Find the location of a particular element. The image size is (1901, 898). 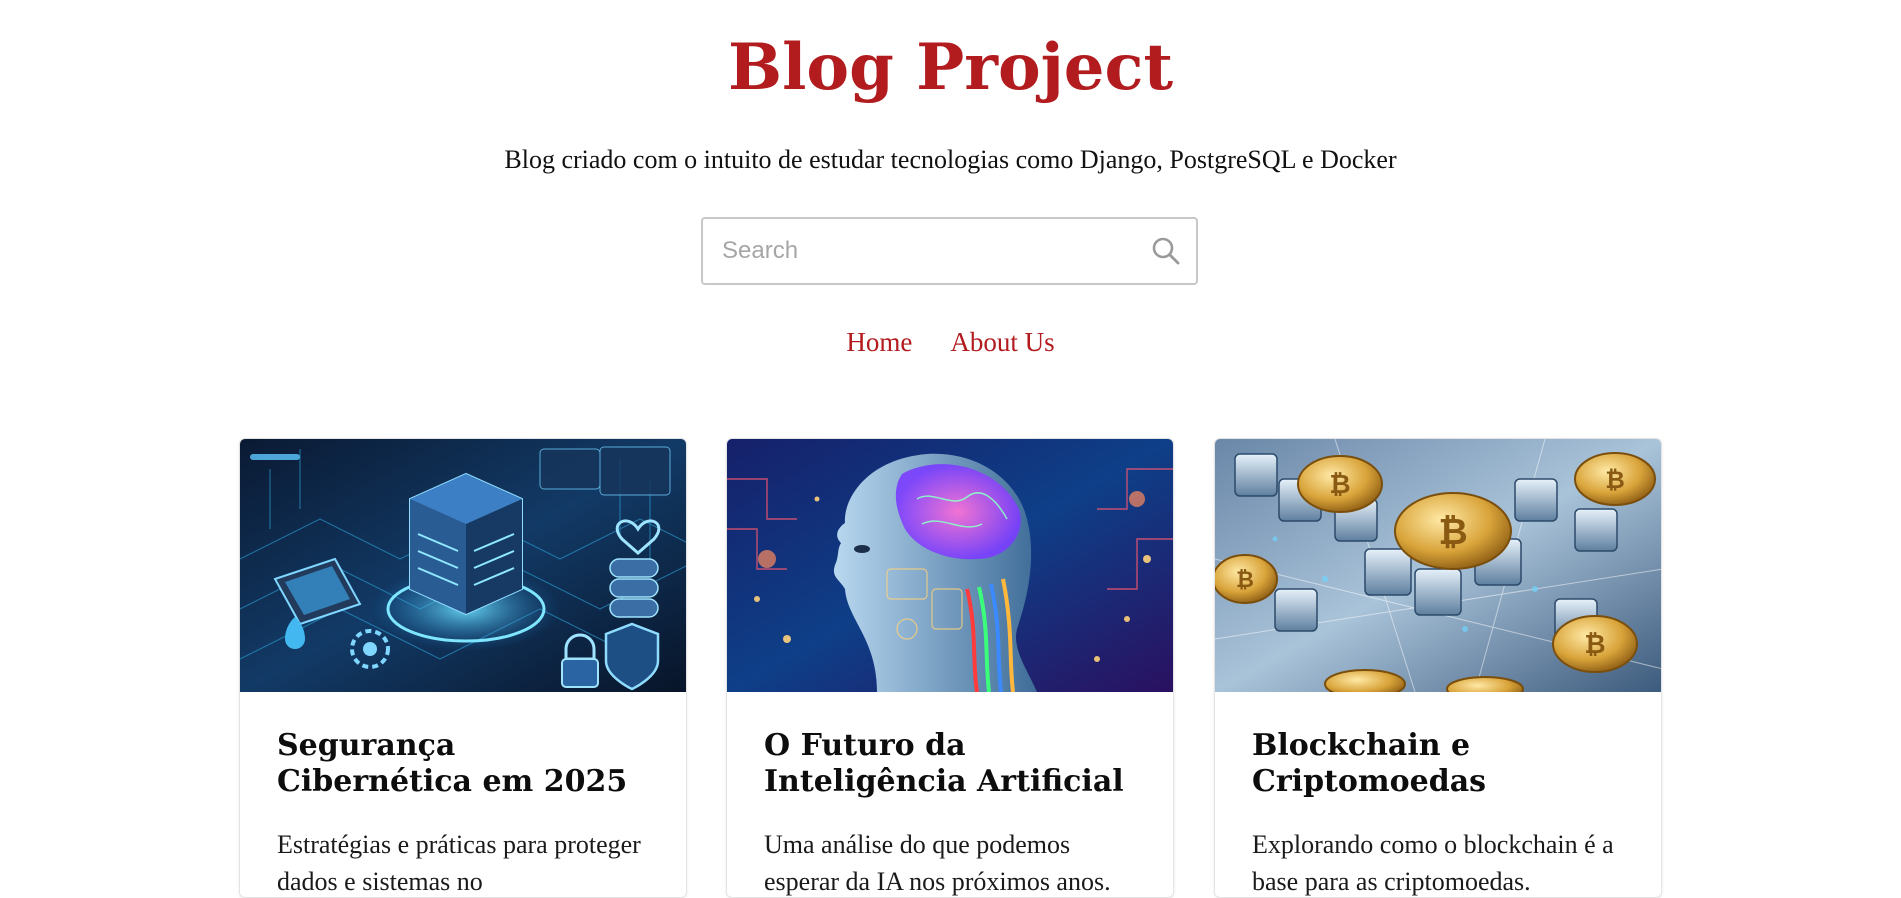

search-icon is located at coordinates (1166, 251).